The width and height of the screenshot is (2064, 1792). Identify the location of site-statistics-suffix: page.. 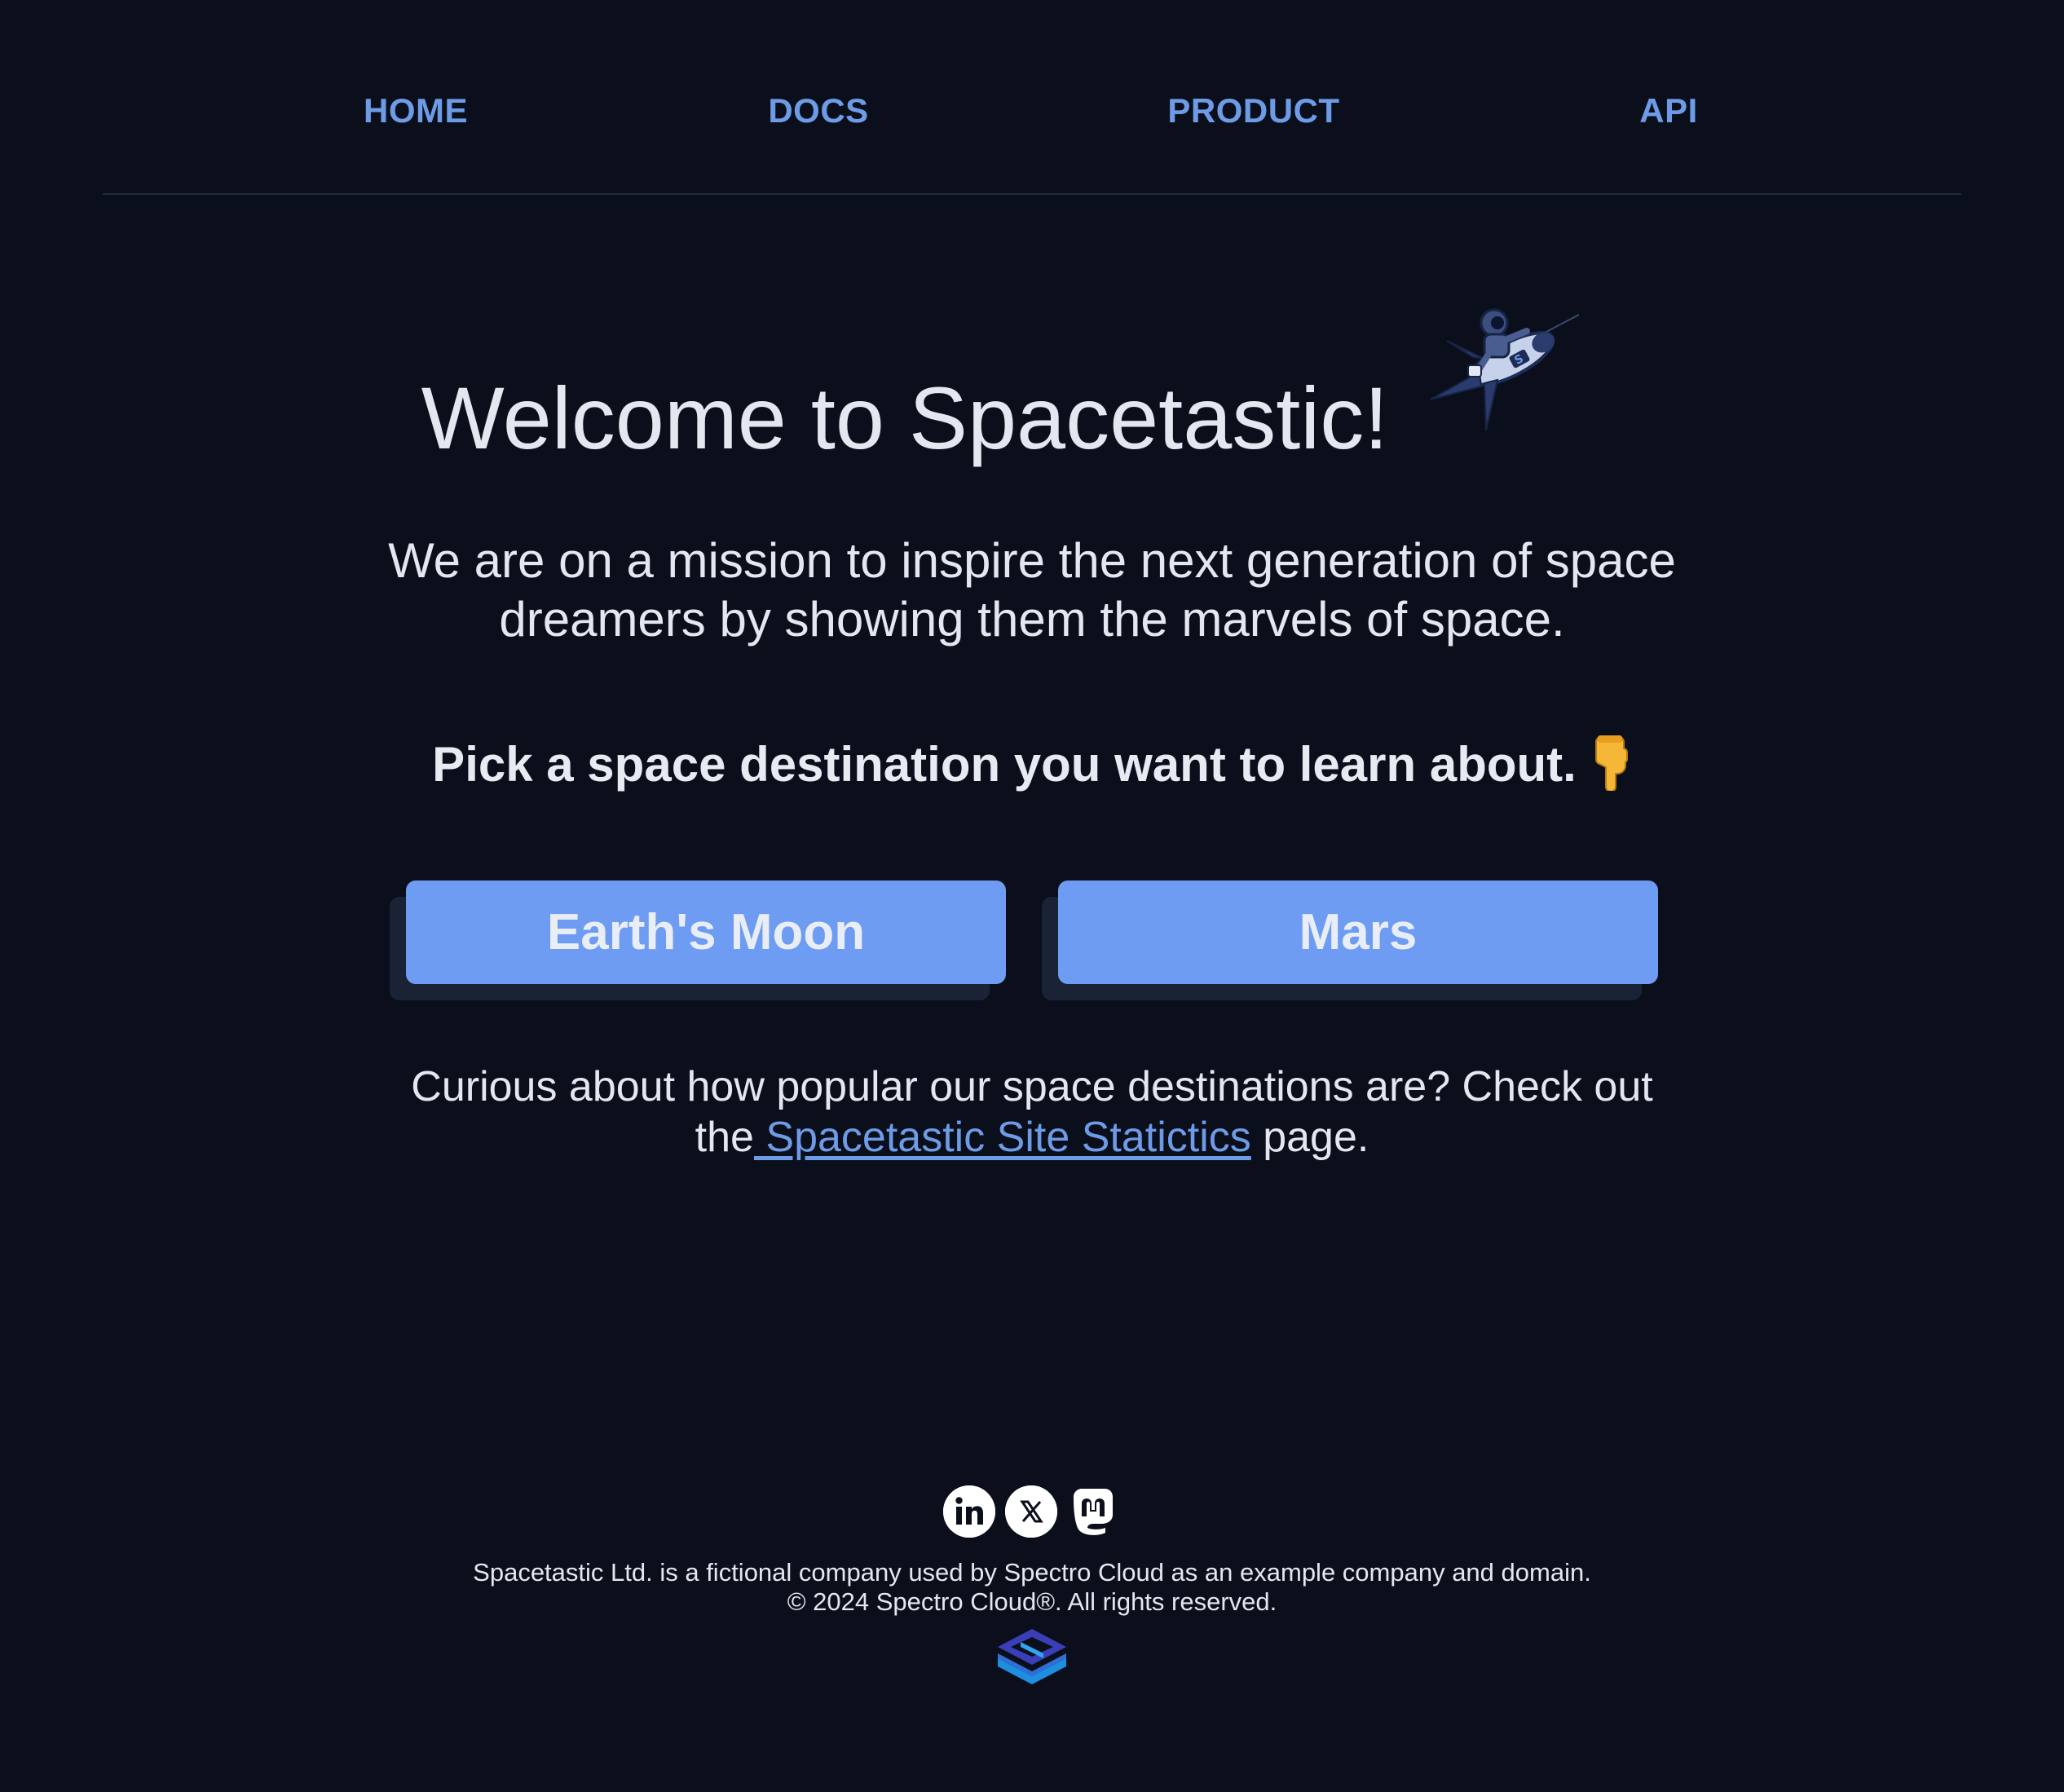
(1309, 1137).